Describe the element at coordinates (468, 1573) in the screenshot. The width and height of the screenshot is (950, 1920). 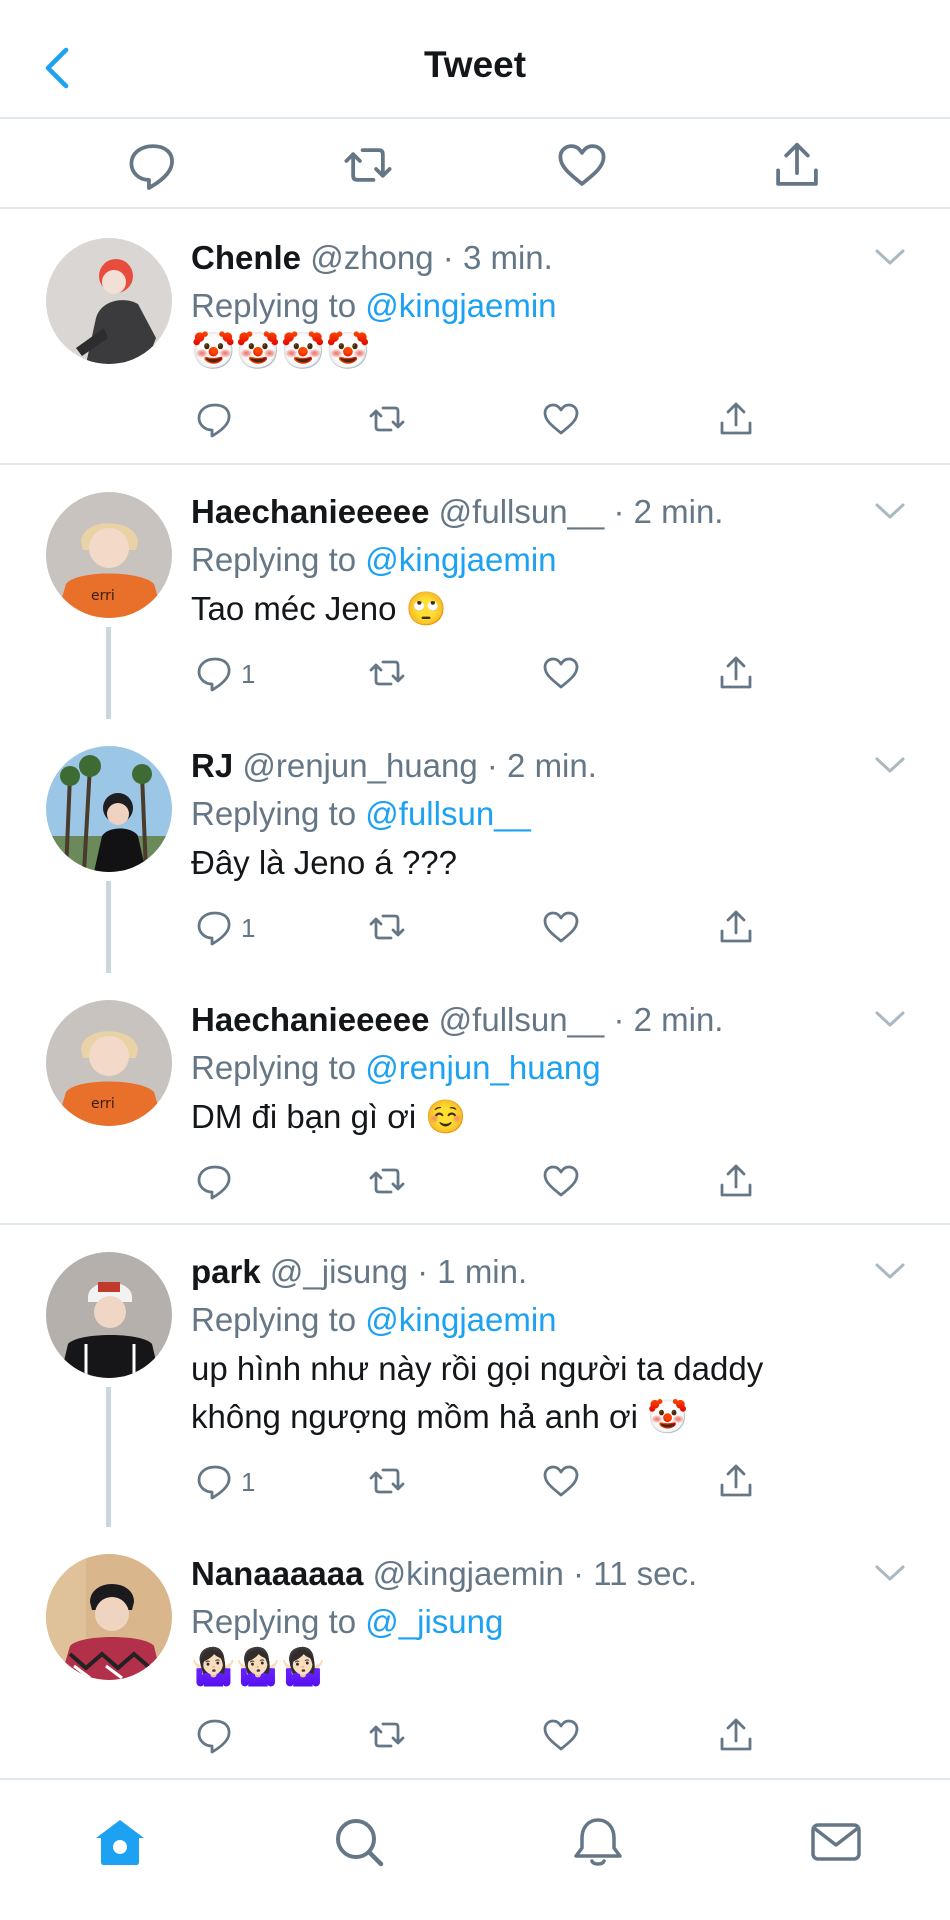
I see `user-handle: @kingjaemin` at that location.